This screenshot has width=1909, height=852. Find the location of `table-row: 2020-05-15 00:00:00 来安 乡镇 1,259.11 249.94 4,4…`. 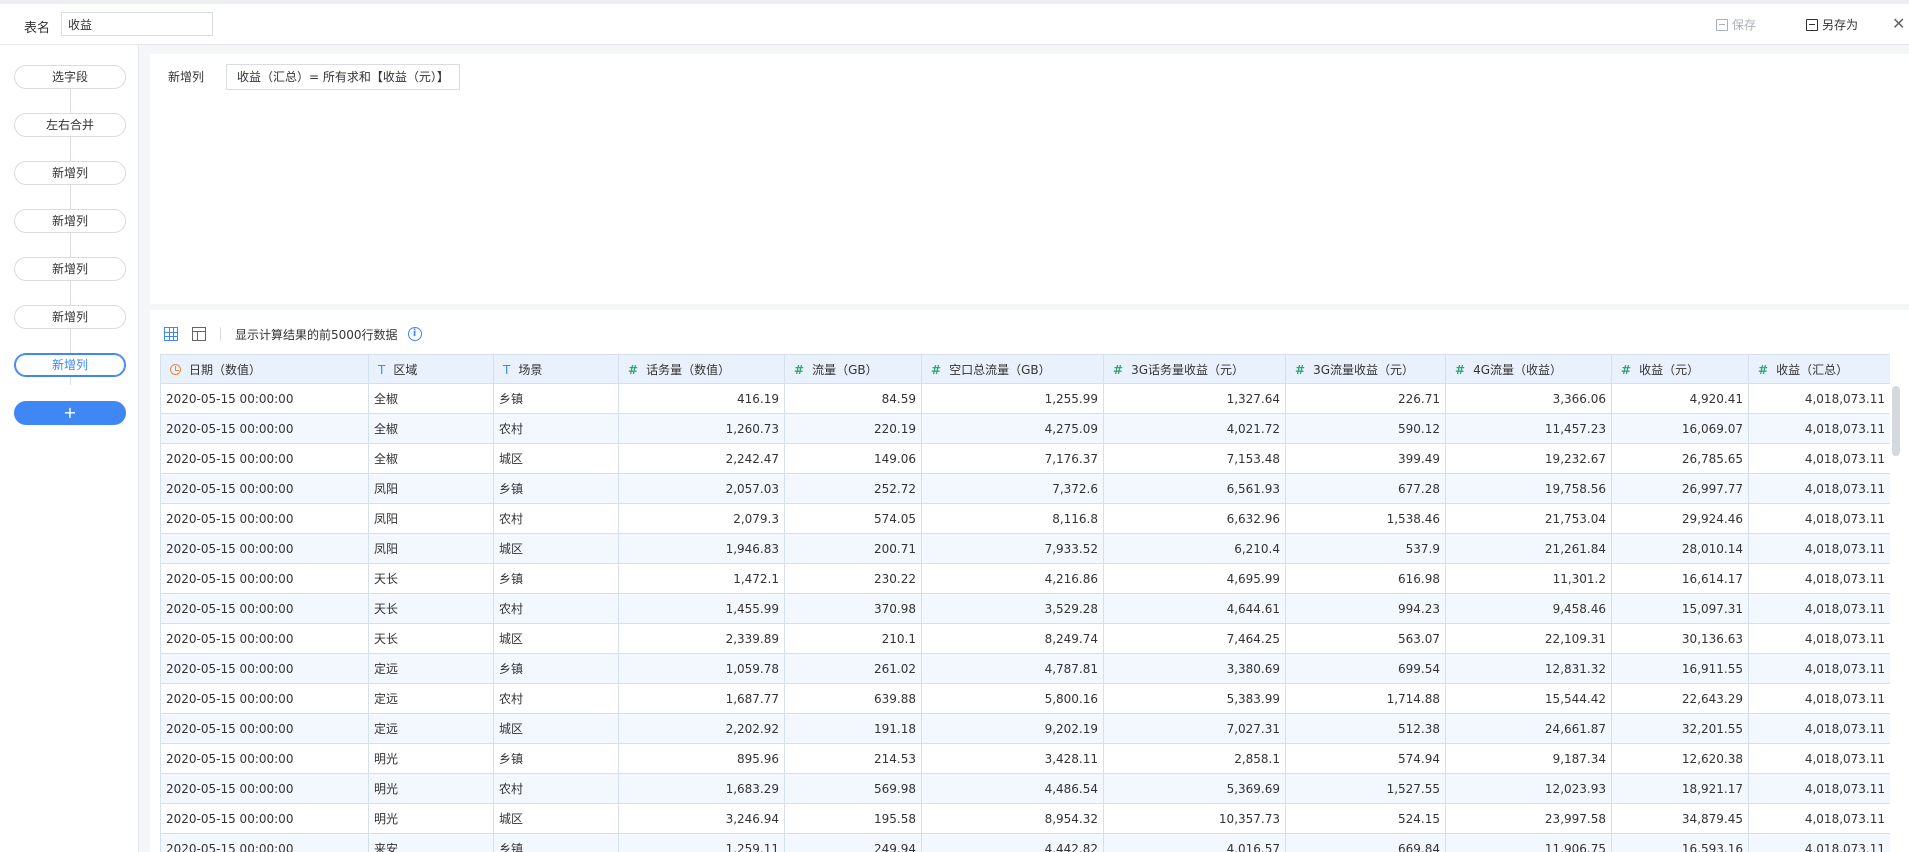

table-row: 2020-05-15 00:00:00 来安 乡镇 1,259.11 249.94 4,4… is located at coordinates (1025, 842).